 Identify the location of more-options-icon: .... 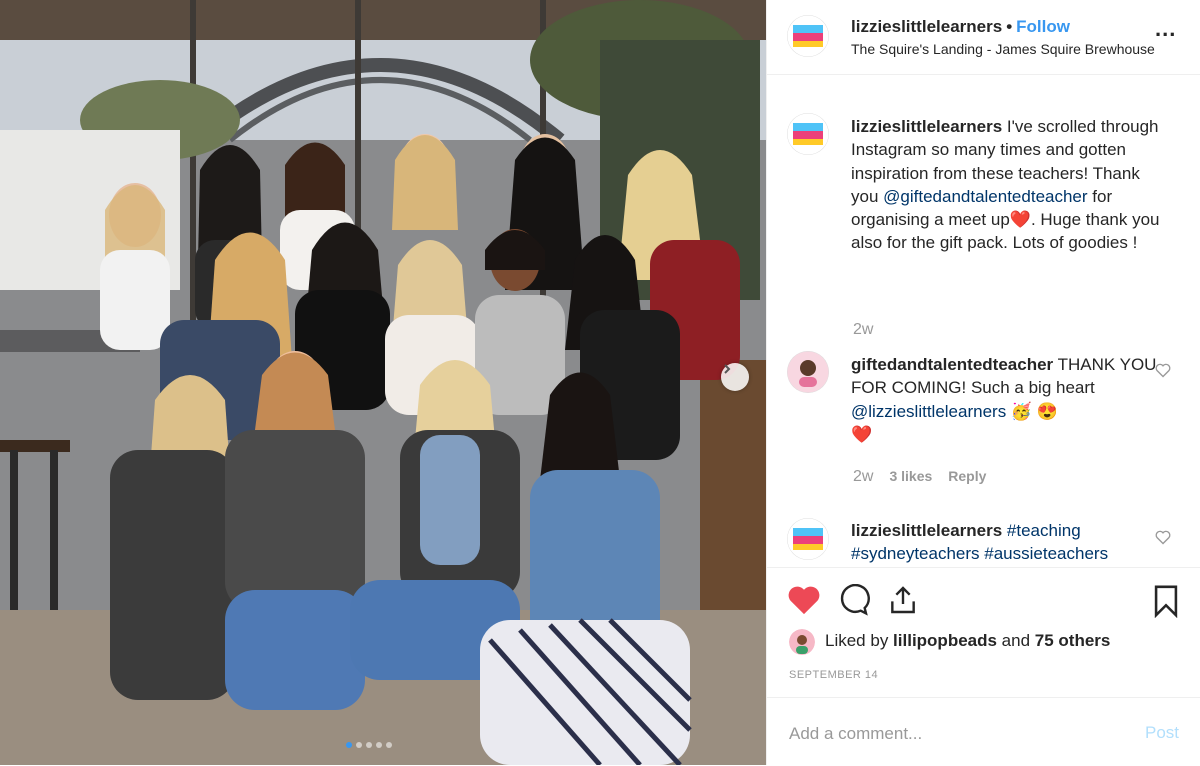
(1165, 29).